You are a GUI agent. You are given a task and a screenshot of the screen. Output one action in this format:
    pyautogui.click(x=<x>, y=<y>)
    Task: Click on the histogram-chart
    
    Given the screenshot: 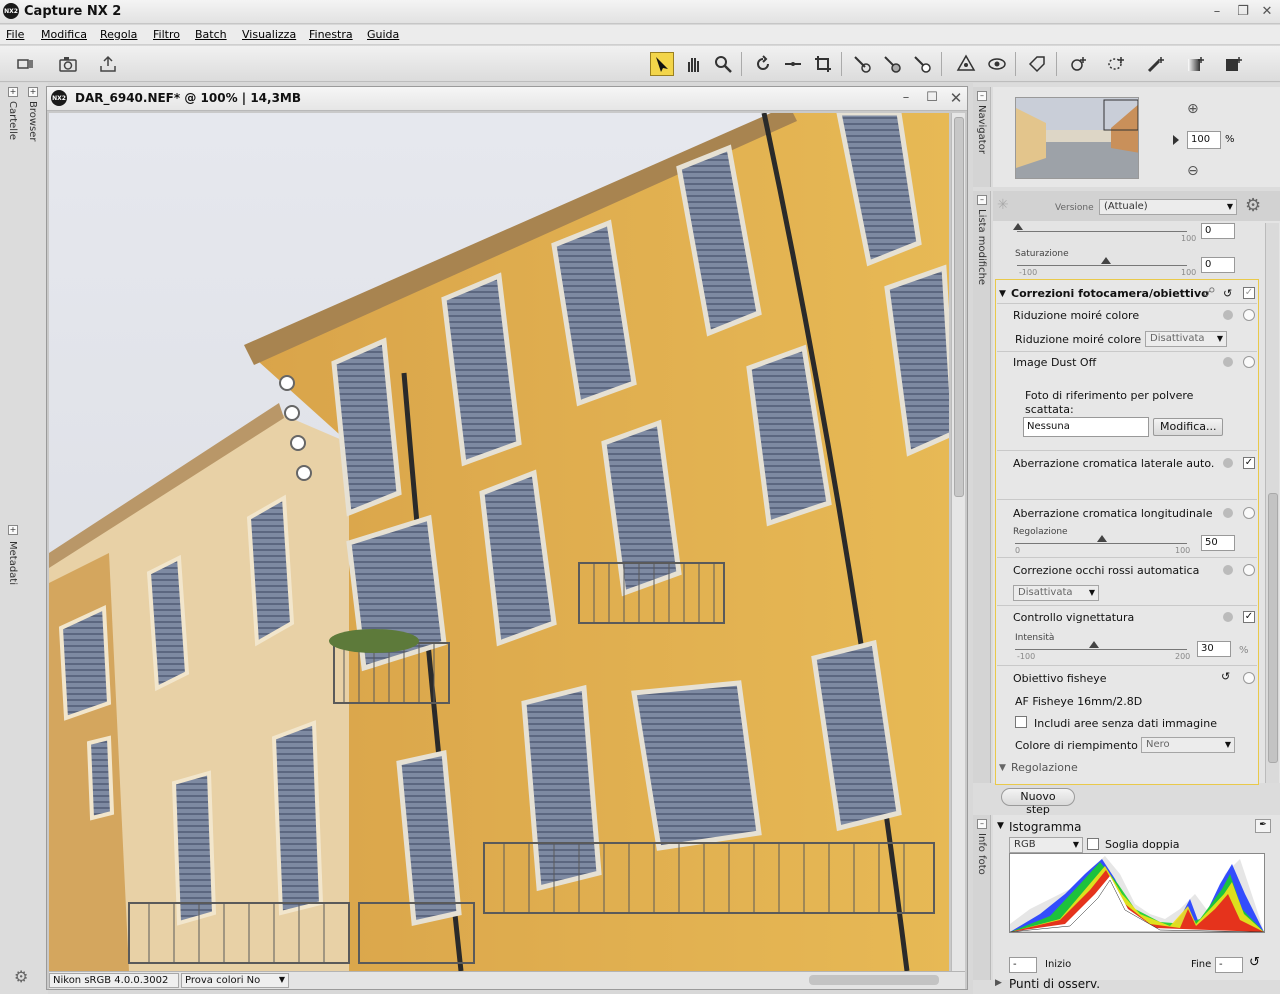 What is the action you would take?
    pyautogui.click(x=1137, y=893)
    